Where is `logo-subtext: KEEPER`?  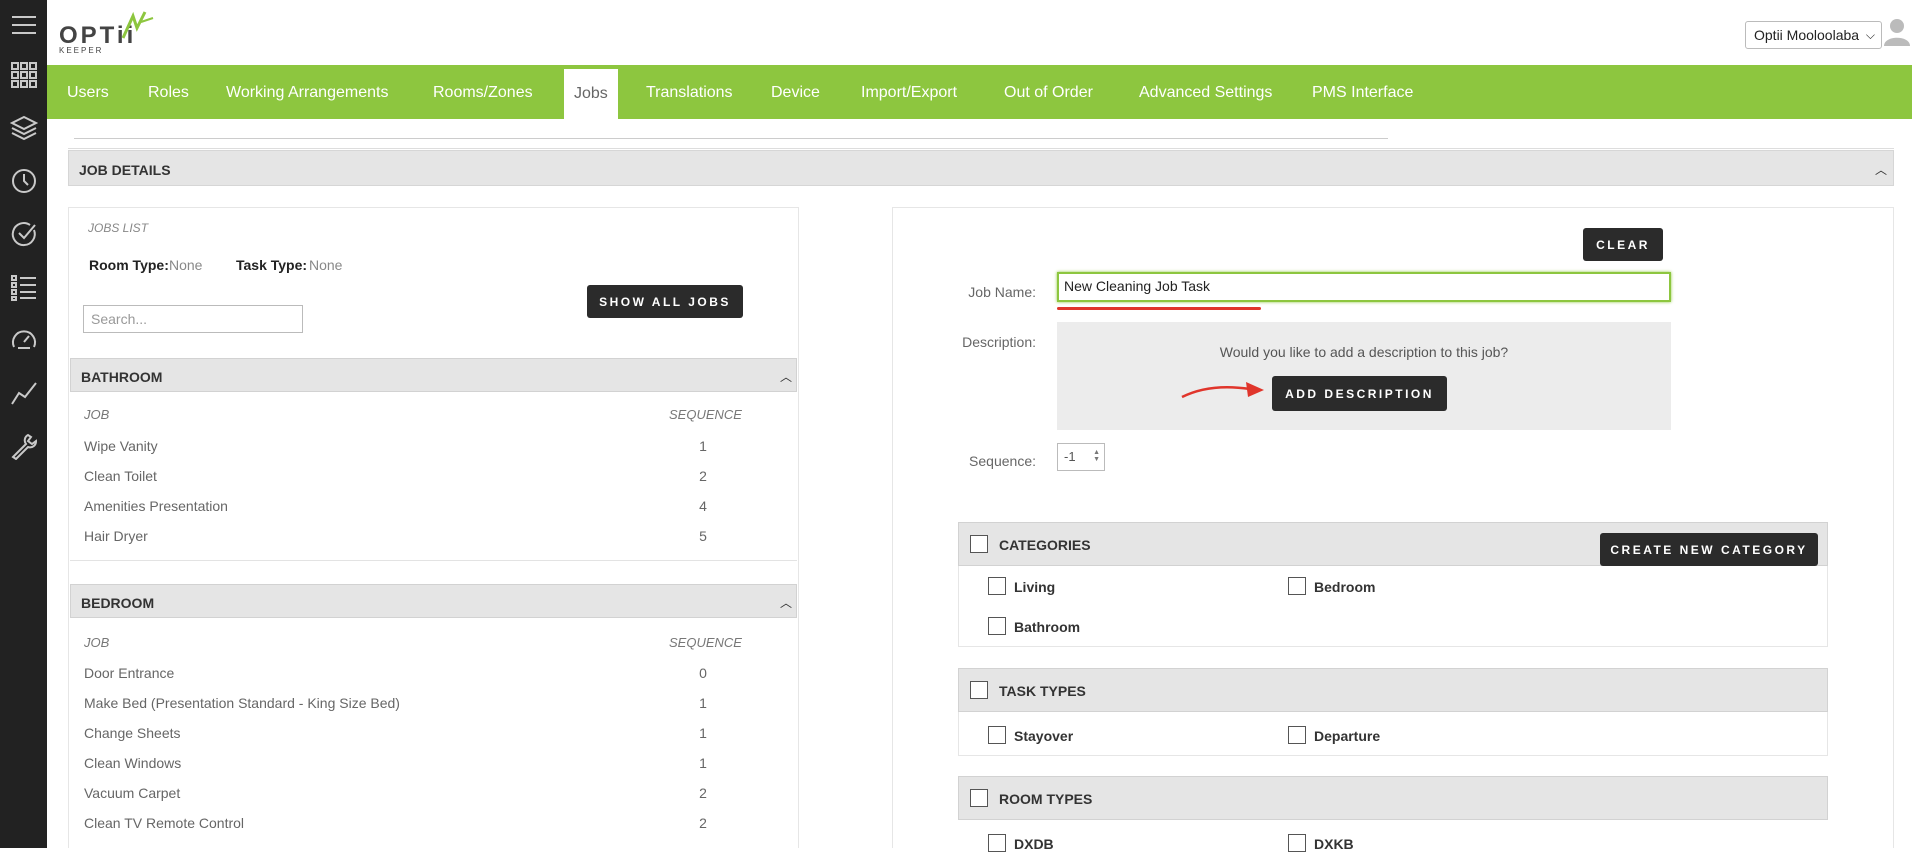
logo-subtext: KEEPER is located at coordinates (81, 50).